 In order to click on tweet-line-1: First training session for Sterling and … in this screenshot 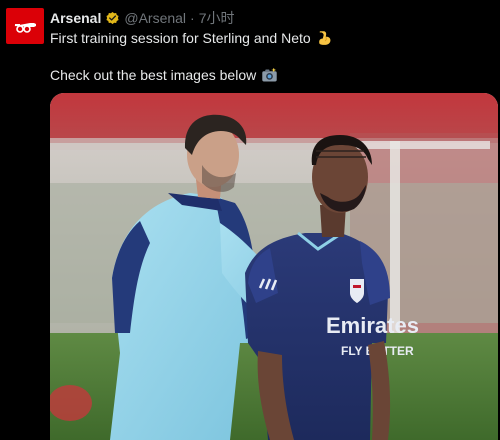, I will do `click(270, 38)`.